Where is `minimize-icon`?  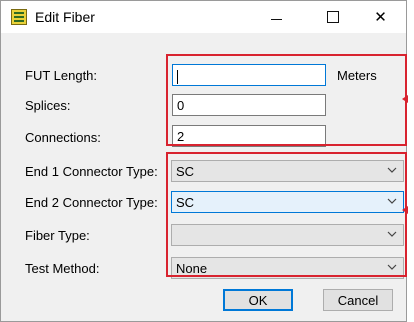 minimize-icon is located at coordinates (276, 19).